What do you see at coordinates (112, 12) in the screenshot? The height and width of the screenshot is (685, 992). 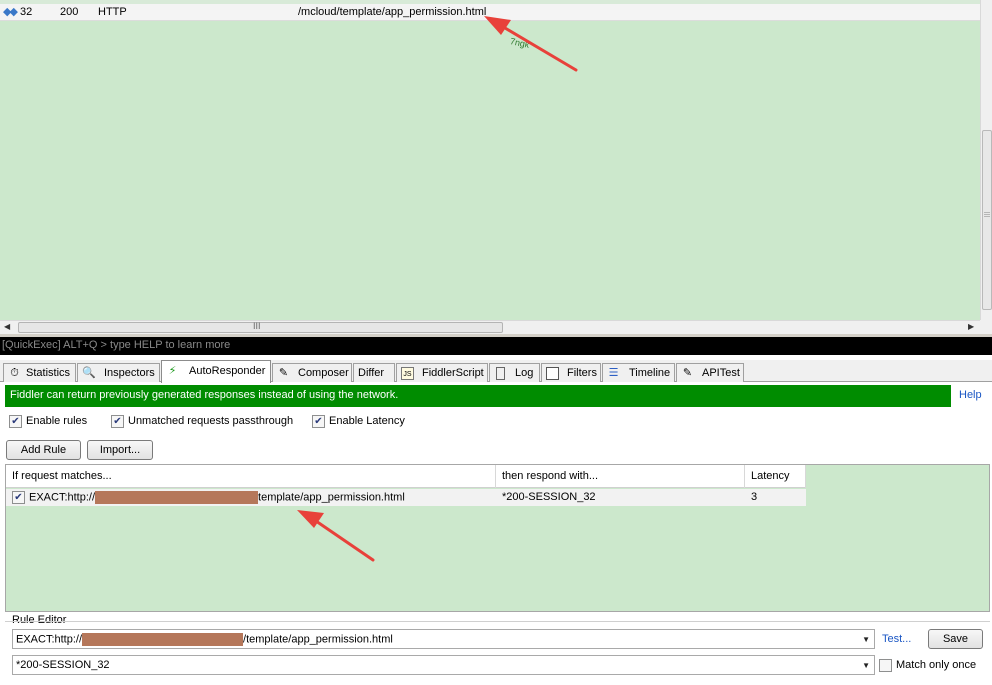 I see `session-protocol: HTTP` at bounding box center [112, 12].